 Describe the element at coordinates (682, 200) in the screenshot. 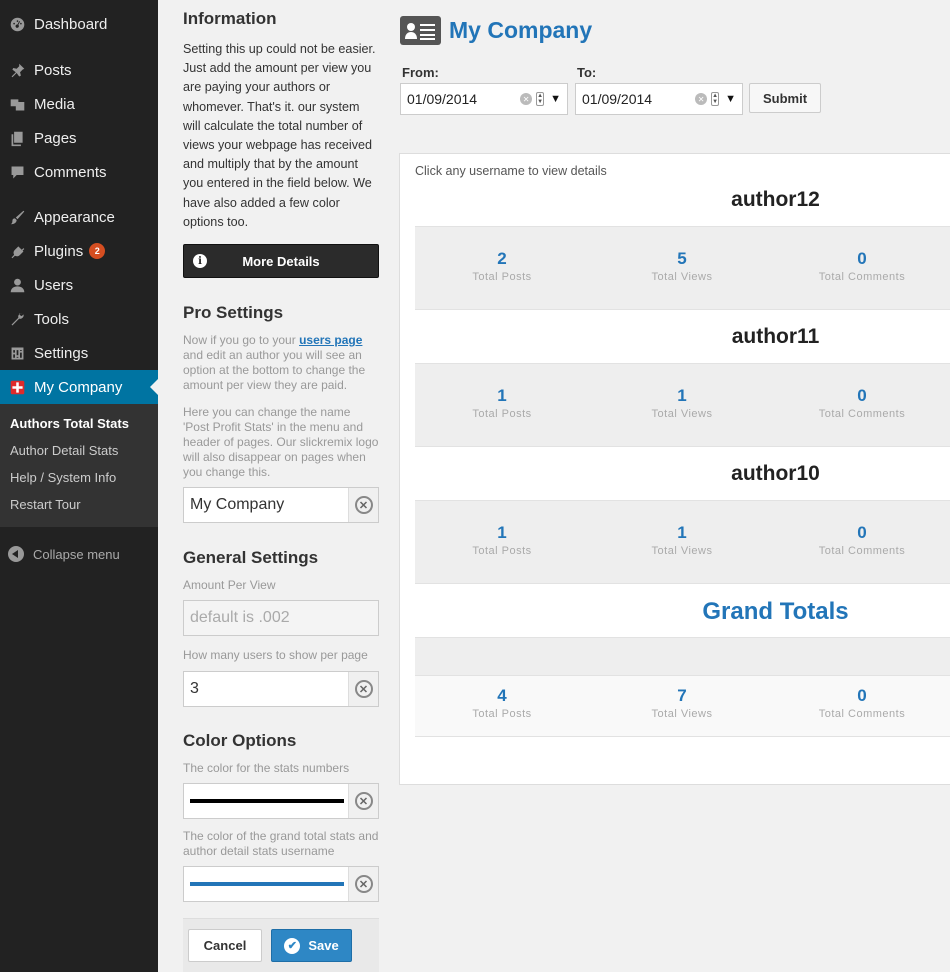

I see `author-username: author12` at that location.